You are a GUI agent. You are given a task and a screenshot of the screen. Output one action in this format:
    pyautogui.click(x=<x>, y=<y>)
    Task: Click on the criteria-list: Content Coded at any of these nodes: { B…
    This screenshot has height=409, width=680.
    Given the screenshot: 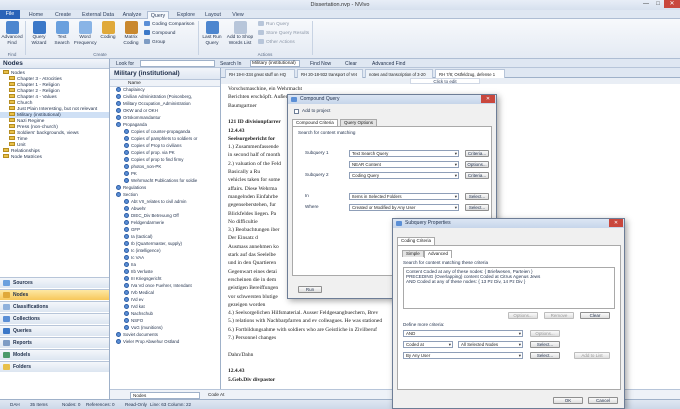 What is the action you would take?
    pyautogui.click(x=509, y=288)
    